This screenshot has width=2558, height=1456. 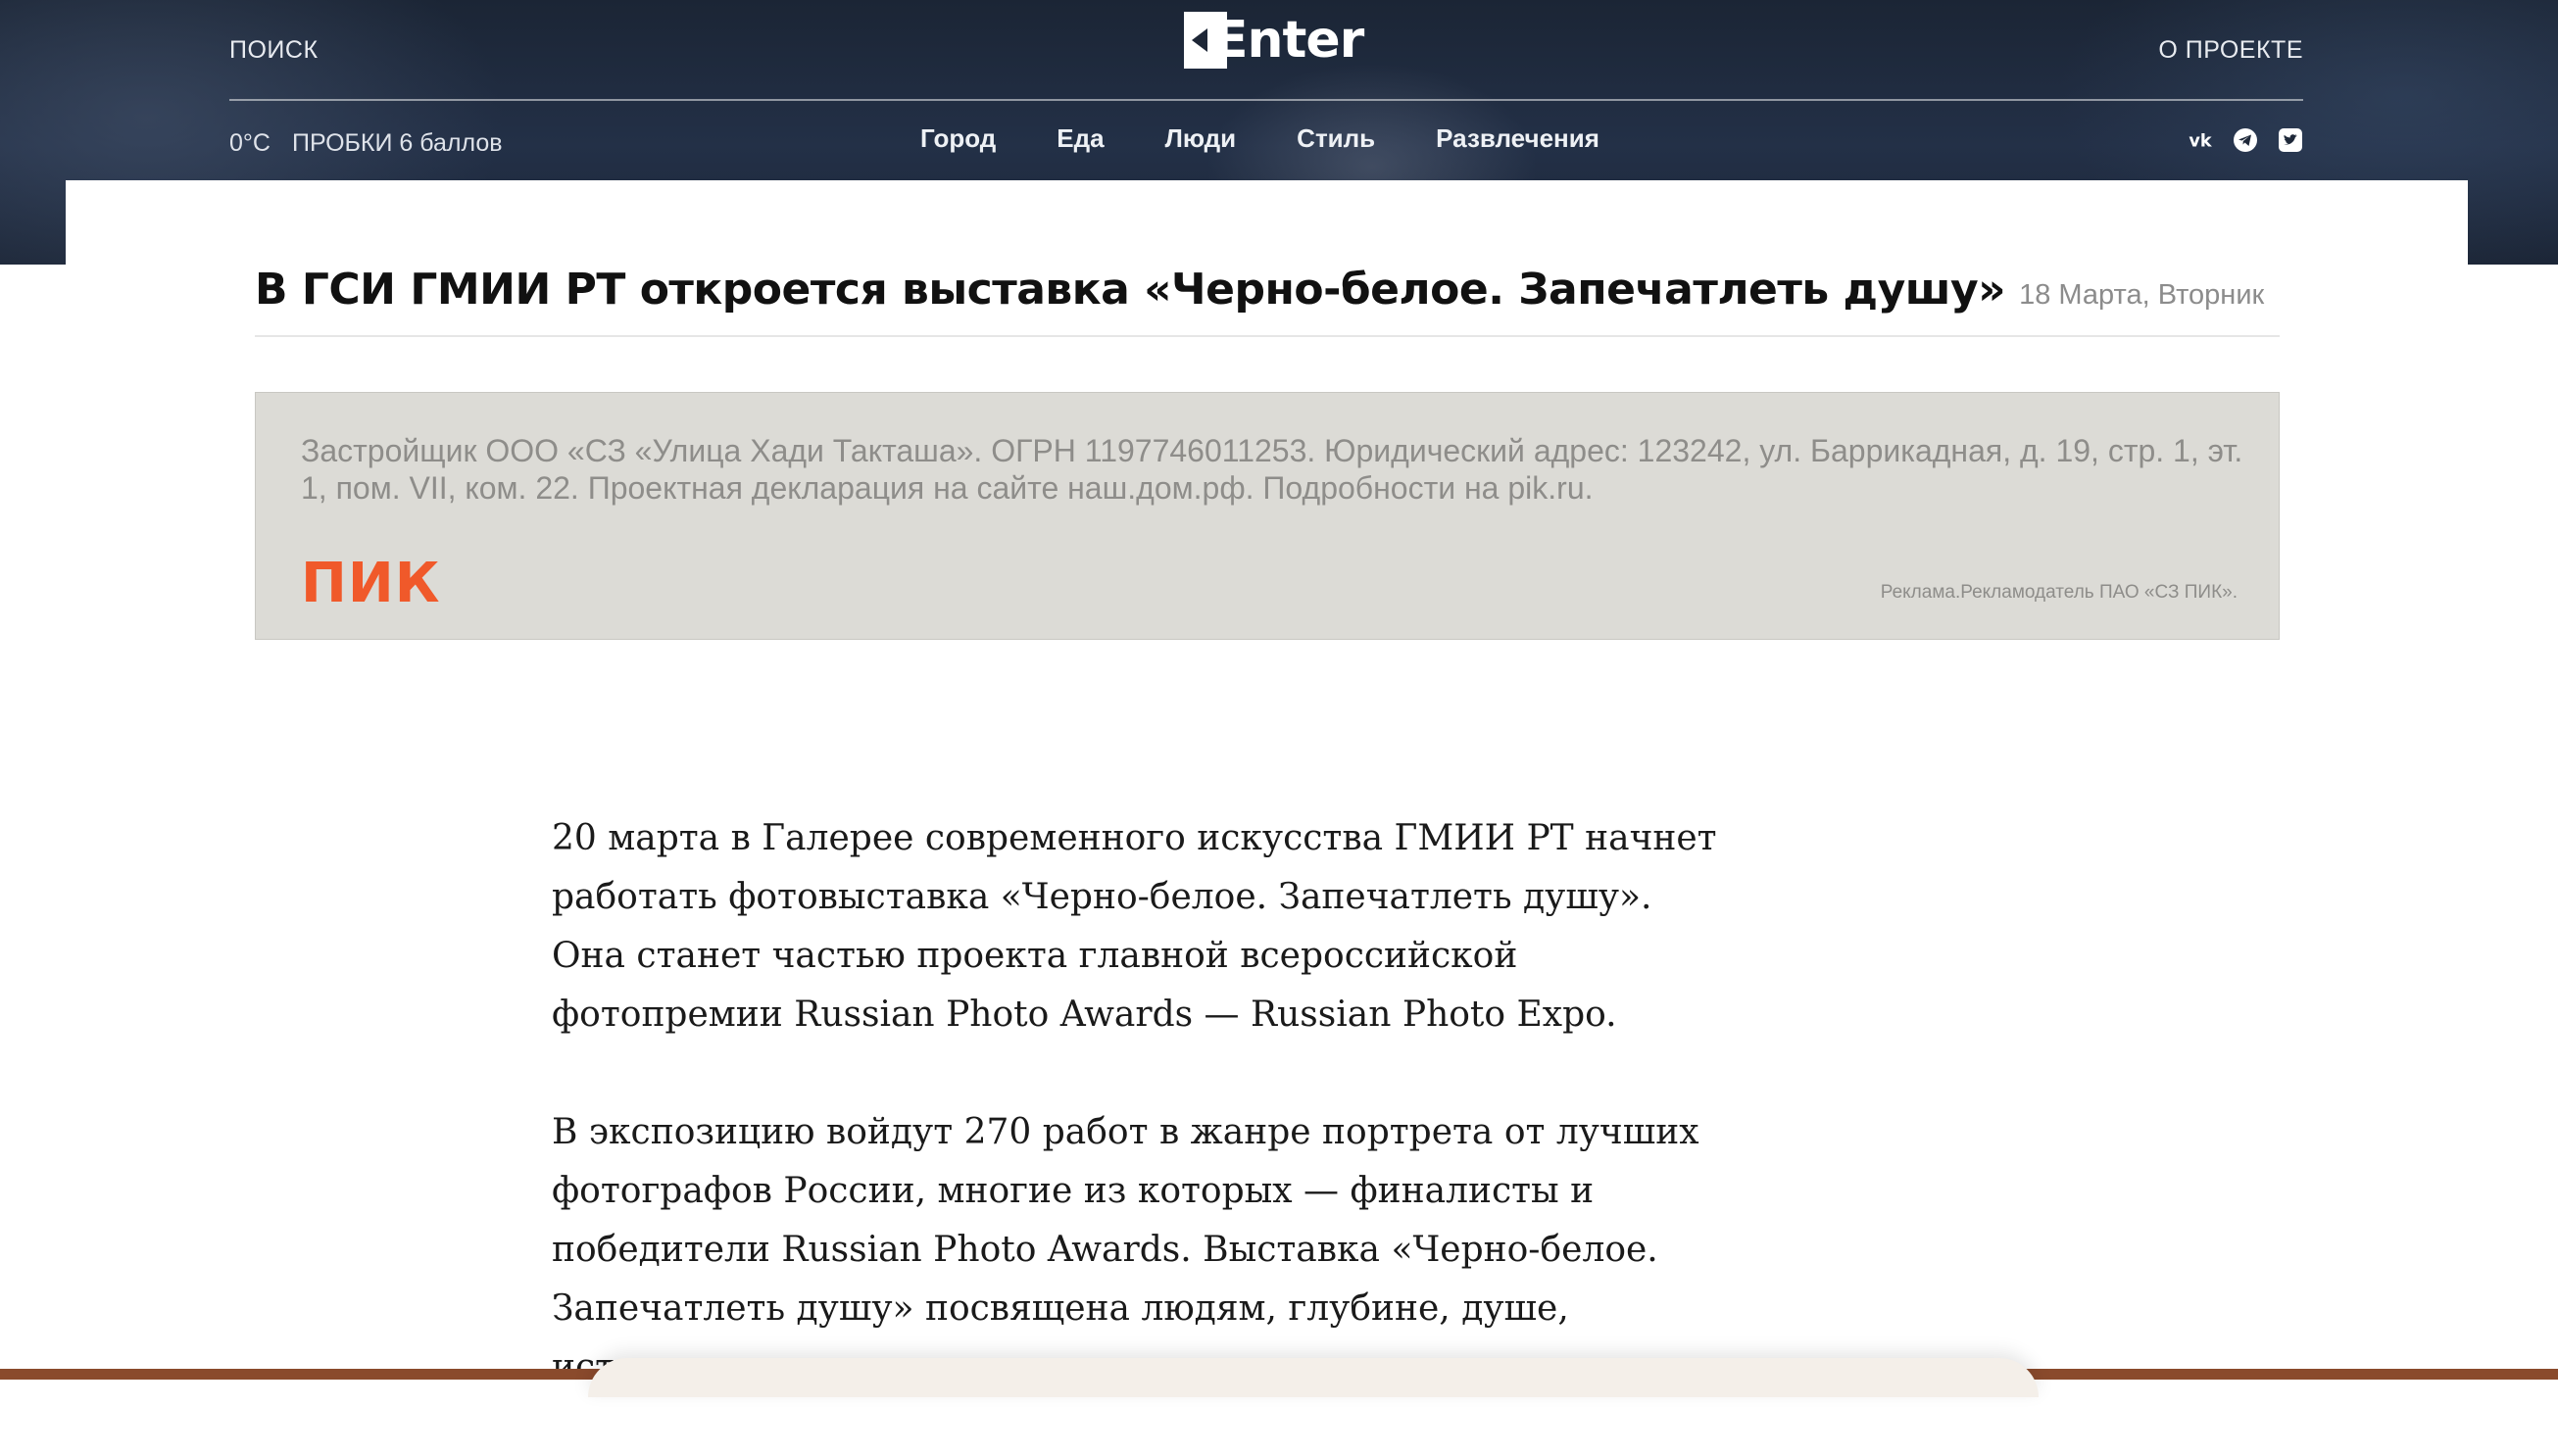 I want to click on svg-text: vk, so click(x=2200, y=141).